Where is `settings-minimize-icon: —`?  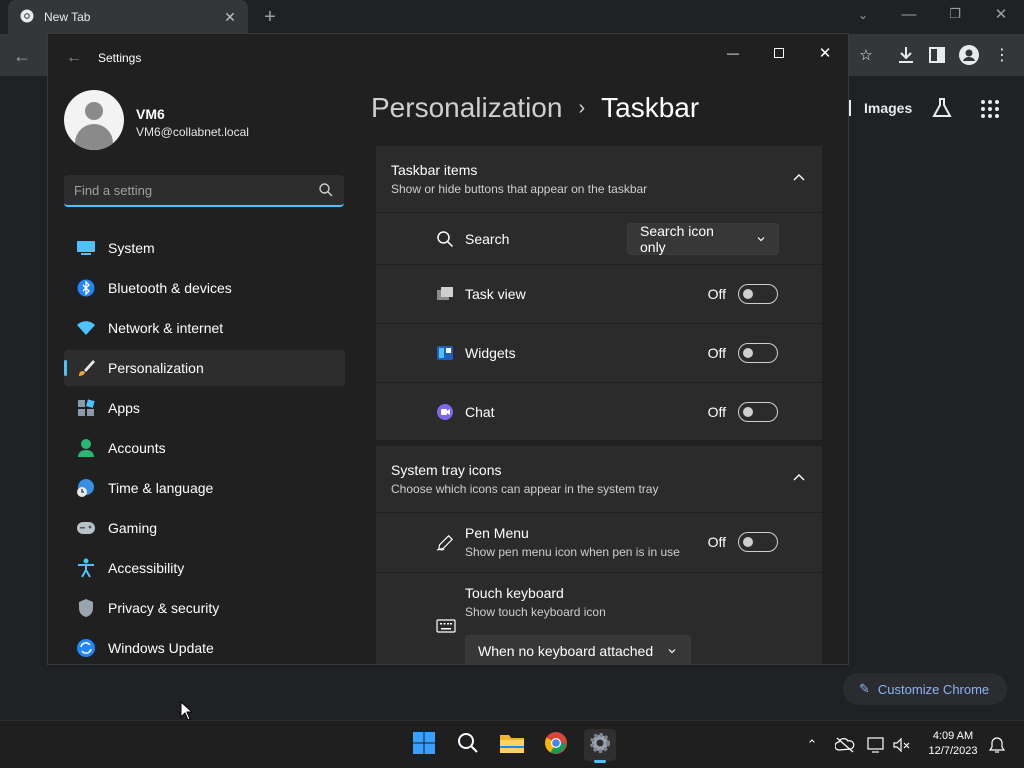
settings-minimize-icon: — is located at coordinates (733, 53).